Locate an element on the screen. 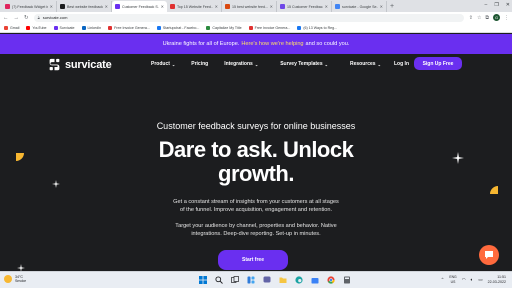  bookmark-label: LinkedIn is located at coordinates (94, 27).